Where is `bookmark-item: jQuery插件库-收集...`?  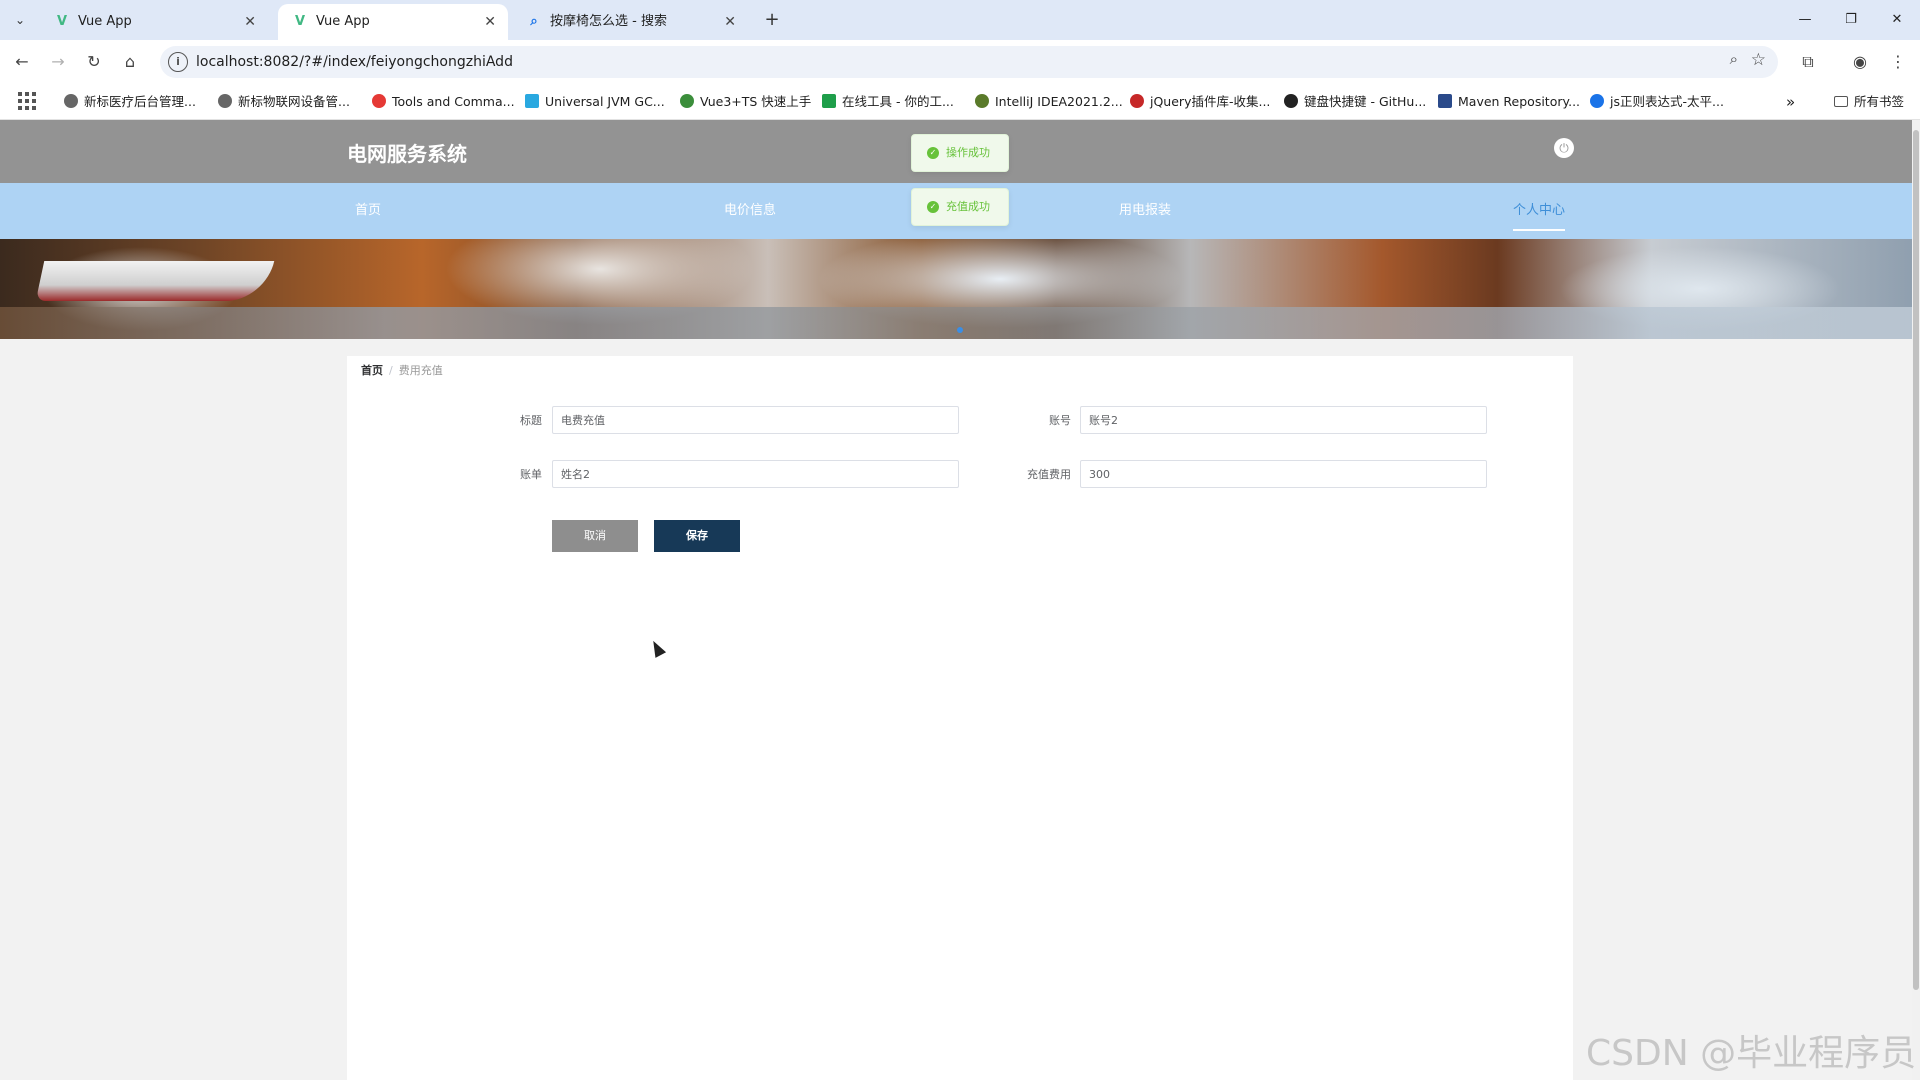 bookmark-item: jQuery插件库-收集... is located at coordinates (1200, 102).